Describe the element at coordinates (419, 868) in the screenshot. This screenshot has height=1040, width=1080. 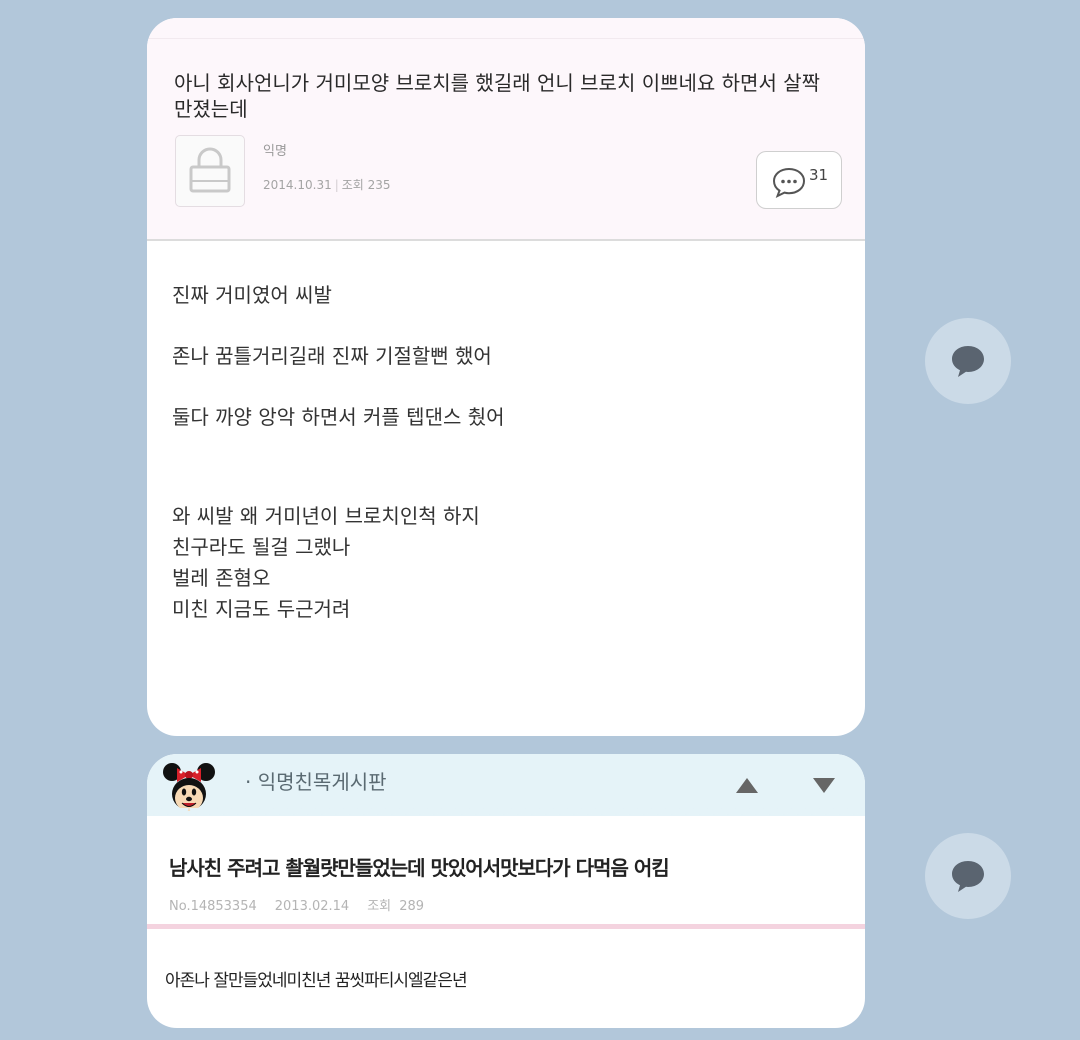
I see `post-title: 남사친 주려고 촬월럇만들었는데 맛있어서맛보다가 다먹음 어킴` at that location.